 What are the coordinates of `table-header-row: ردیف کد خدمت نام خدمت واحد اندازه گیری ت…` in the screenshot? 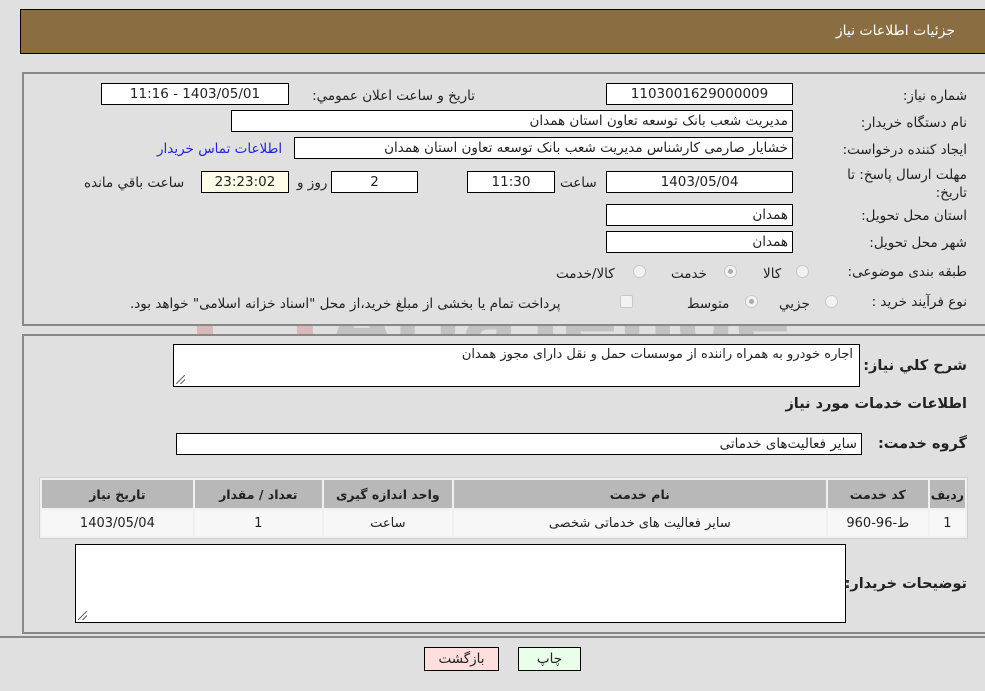 It's located at (503, 494).